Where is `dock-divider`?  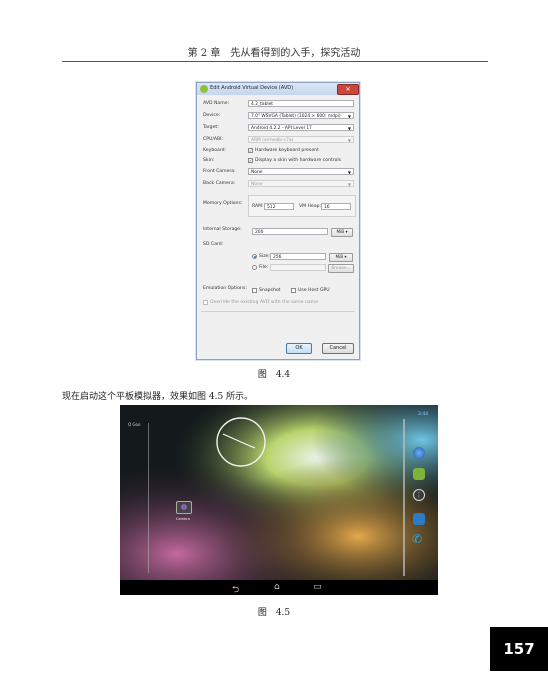 dock-divider is located at coordinates (404, 497).